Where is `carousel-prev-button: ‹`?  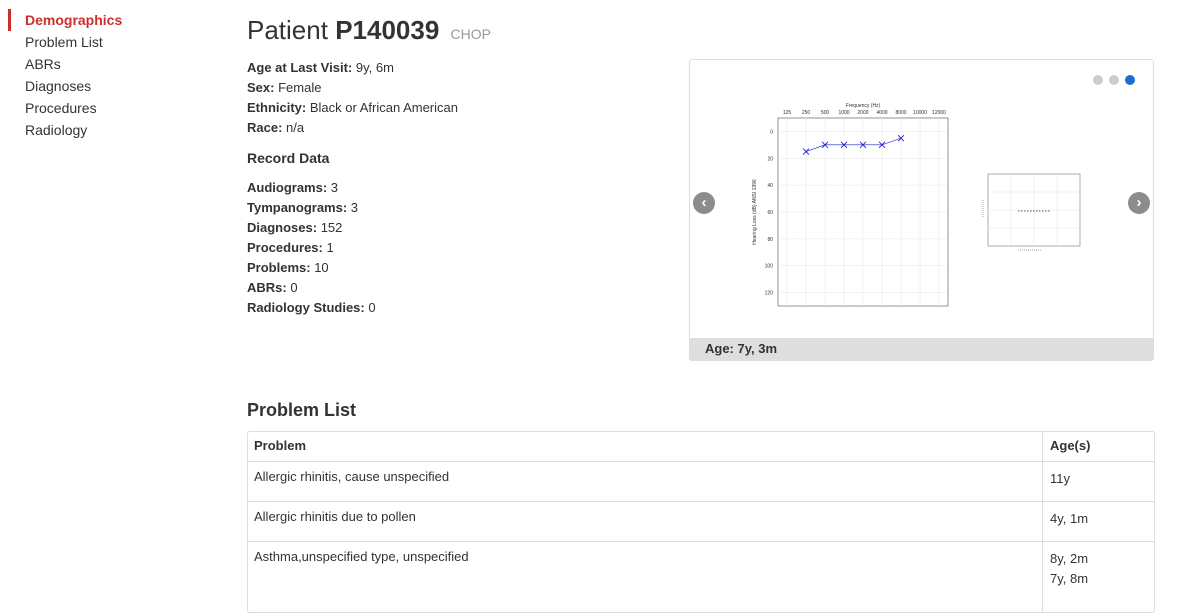
carousel-prev-button: ‹ is located at coordinates (704, 203).